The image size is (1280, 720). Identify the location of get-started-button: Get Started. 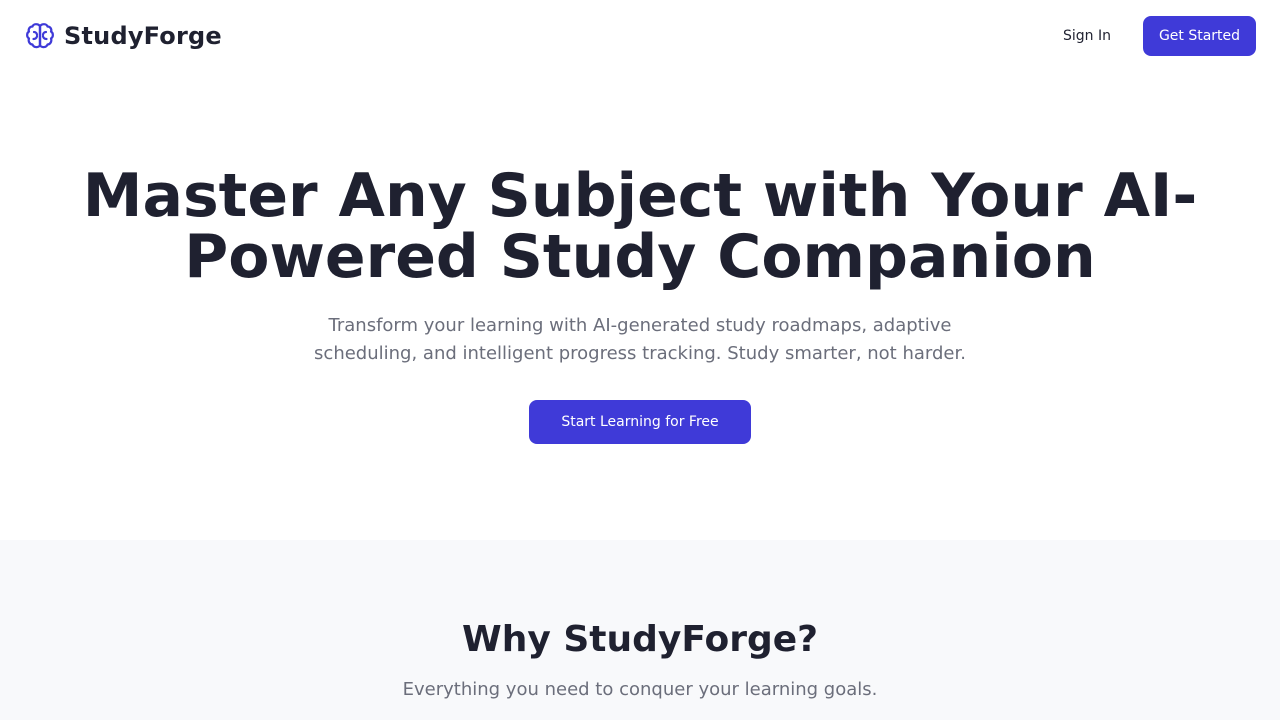
(1199, 36).